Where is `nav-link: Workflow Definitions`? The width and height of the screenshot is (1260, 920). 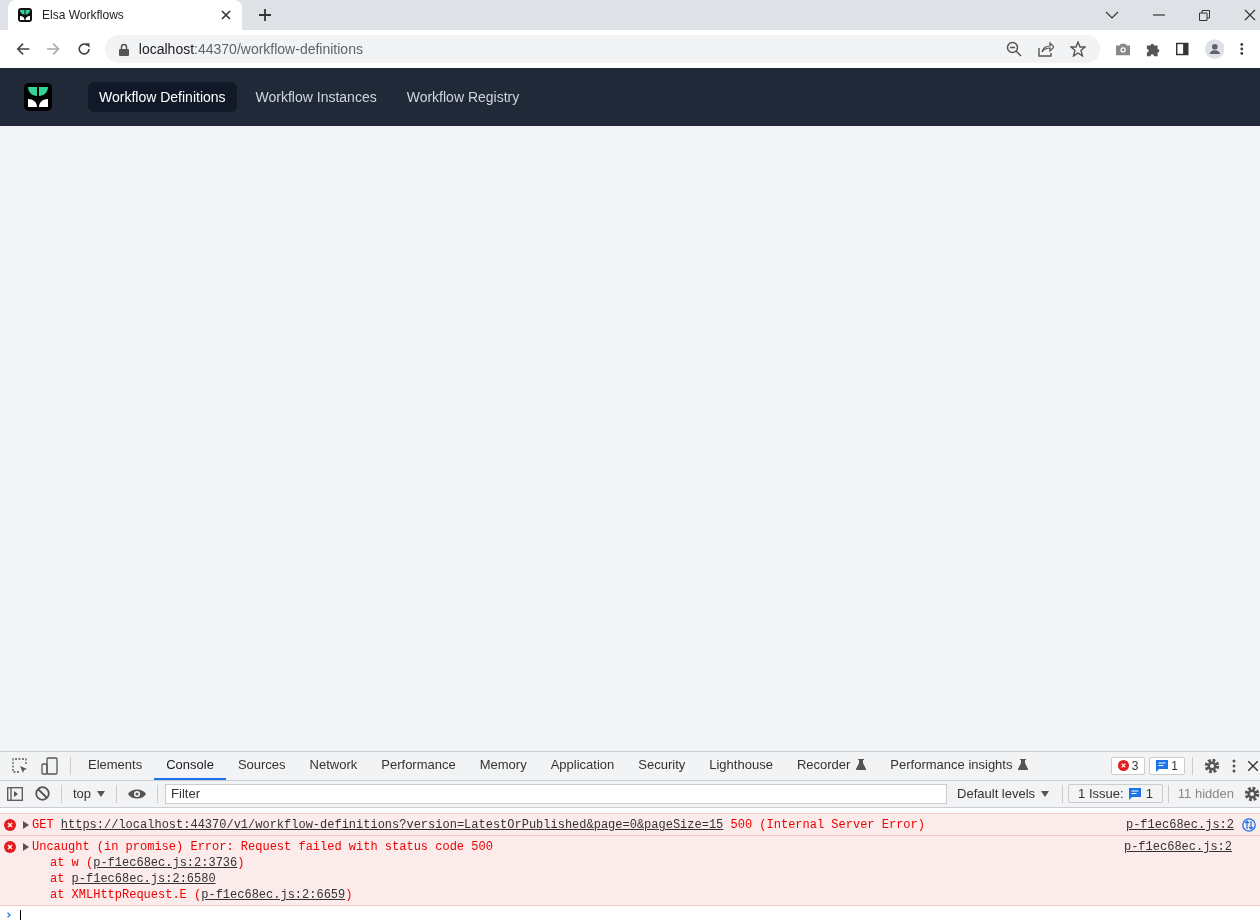
nav-link: Workflow Definitions is located at coordinates (162, 97).